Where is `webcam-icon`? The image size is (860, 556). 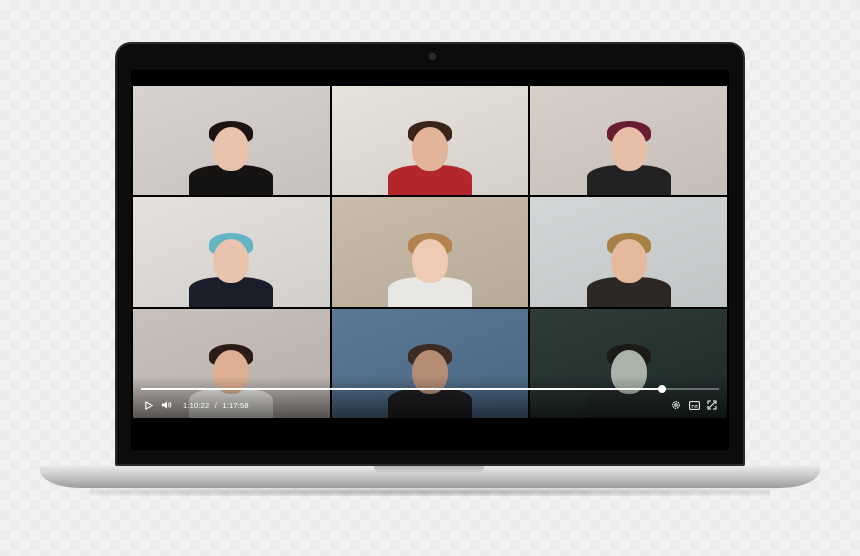
webcam-icon is located at coordinates (432, 56).